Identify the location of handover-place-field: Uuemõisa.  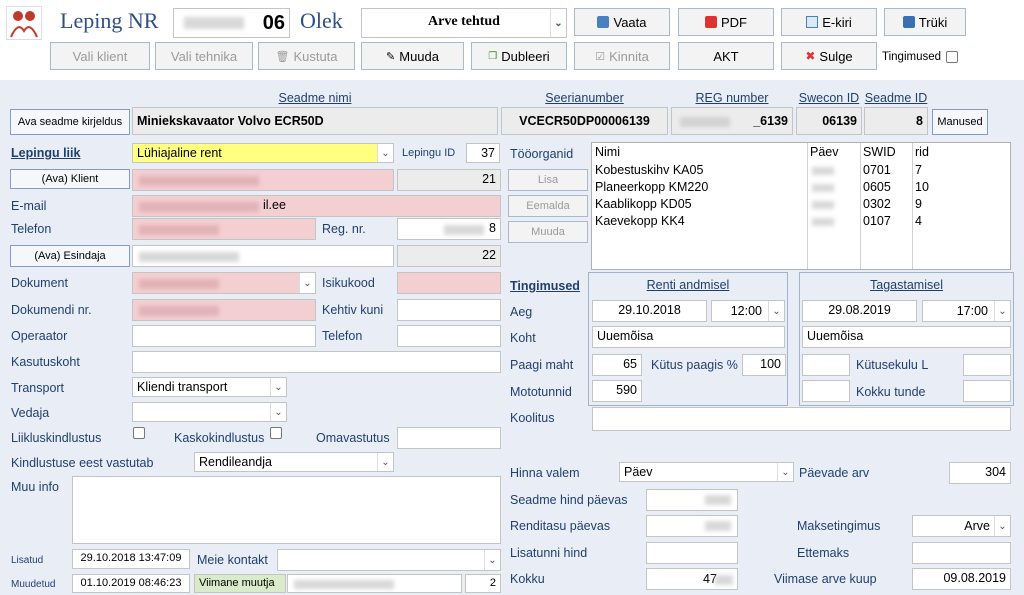
(688, 337).